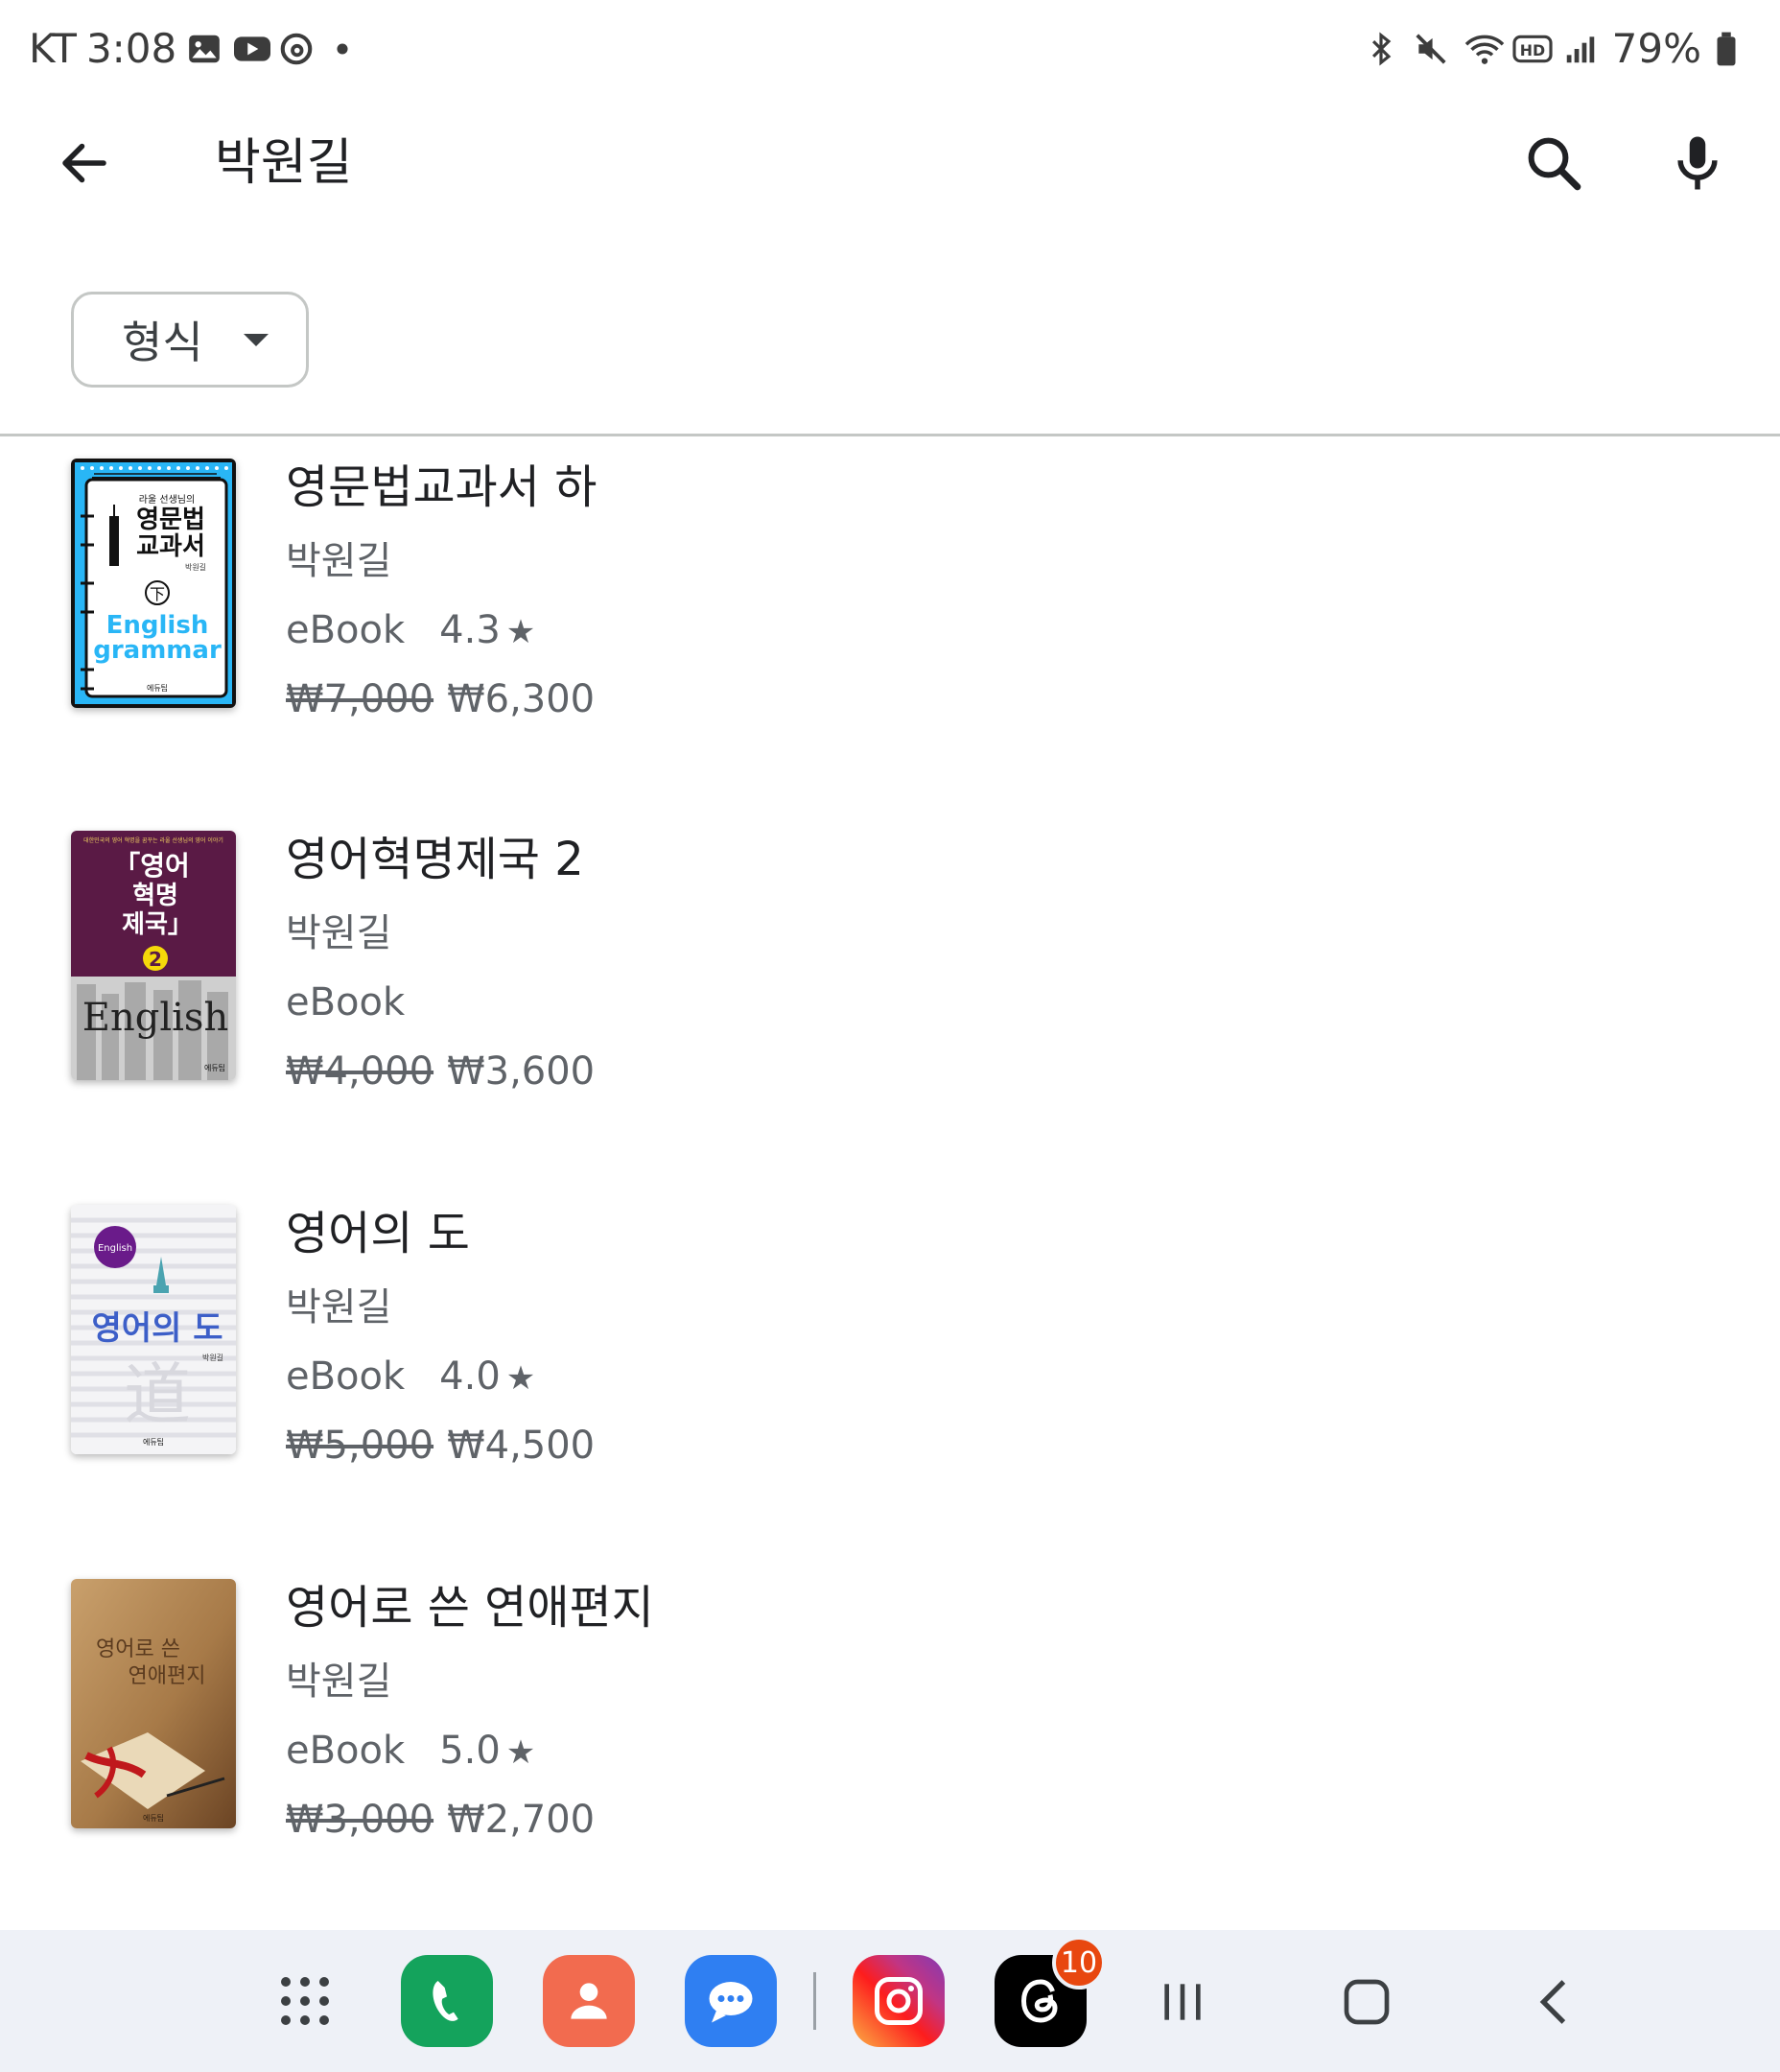 This screenshot has width=1780, height=2072. What do you see at coordinates (487, 1751) in the screenshot?
I see `book-rating: 5.0 ★` at bounding box center [487, 1751].